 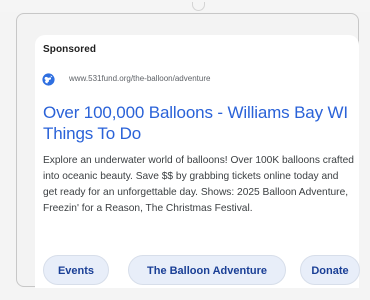 What do you see at coordinates (207, 270) in the screenshot?
I see `balloon-adventure-chip: The Balloon Adventure` at bounding box center [207, 270].